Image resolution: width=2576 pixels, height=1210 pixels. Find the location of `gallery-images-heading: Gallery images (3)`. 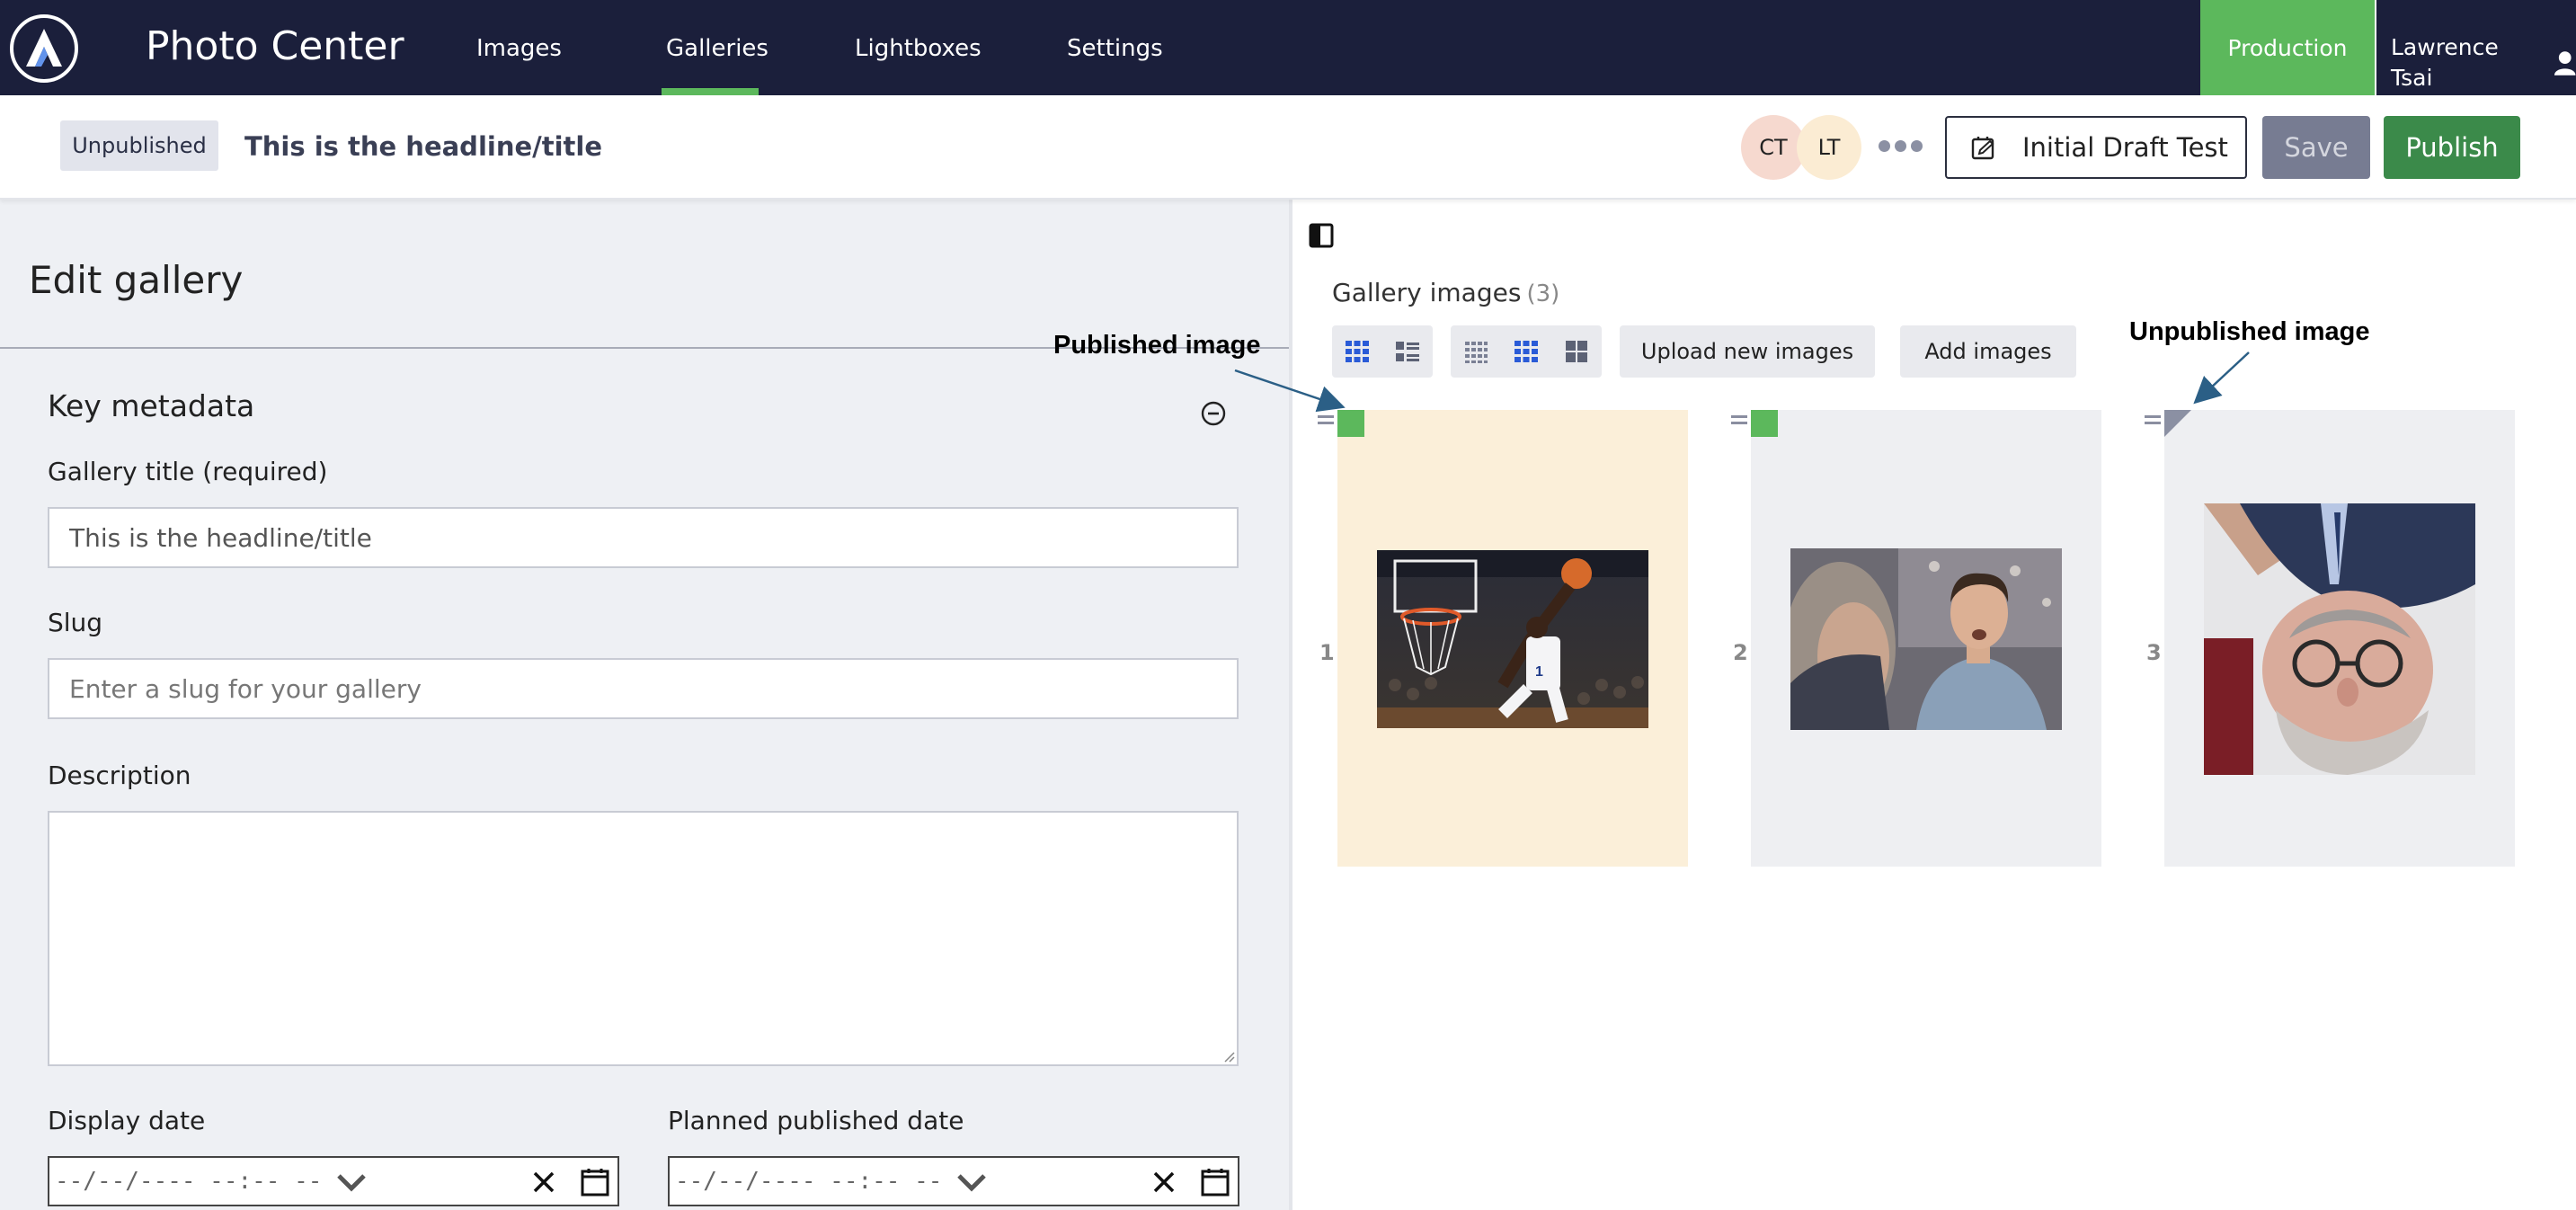

gallery-images-heading: Gallery images (3) is located at coordinates (1445, 293).